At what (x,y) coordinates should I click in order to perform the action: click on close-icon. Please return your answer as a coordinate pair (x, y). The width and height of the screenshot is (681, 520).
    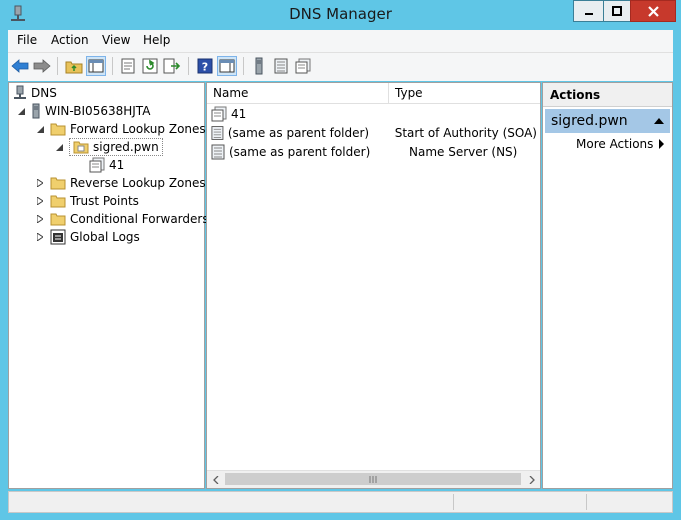
    Looking at the image, I should click on (653, 11).